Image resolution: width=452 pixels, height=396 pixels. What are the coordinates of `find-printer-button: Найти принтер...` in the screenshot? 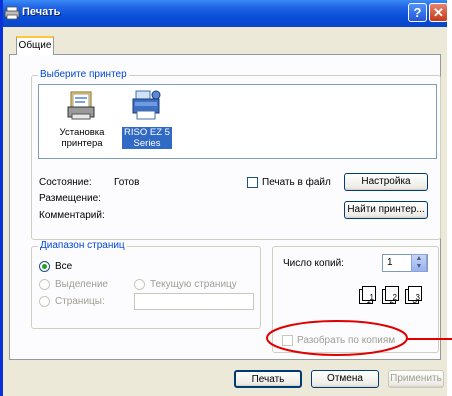 It's located at (386, 210).